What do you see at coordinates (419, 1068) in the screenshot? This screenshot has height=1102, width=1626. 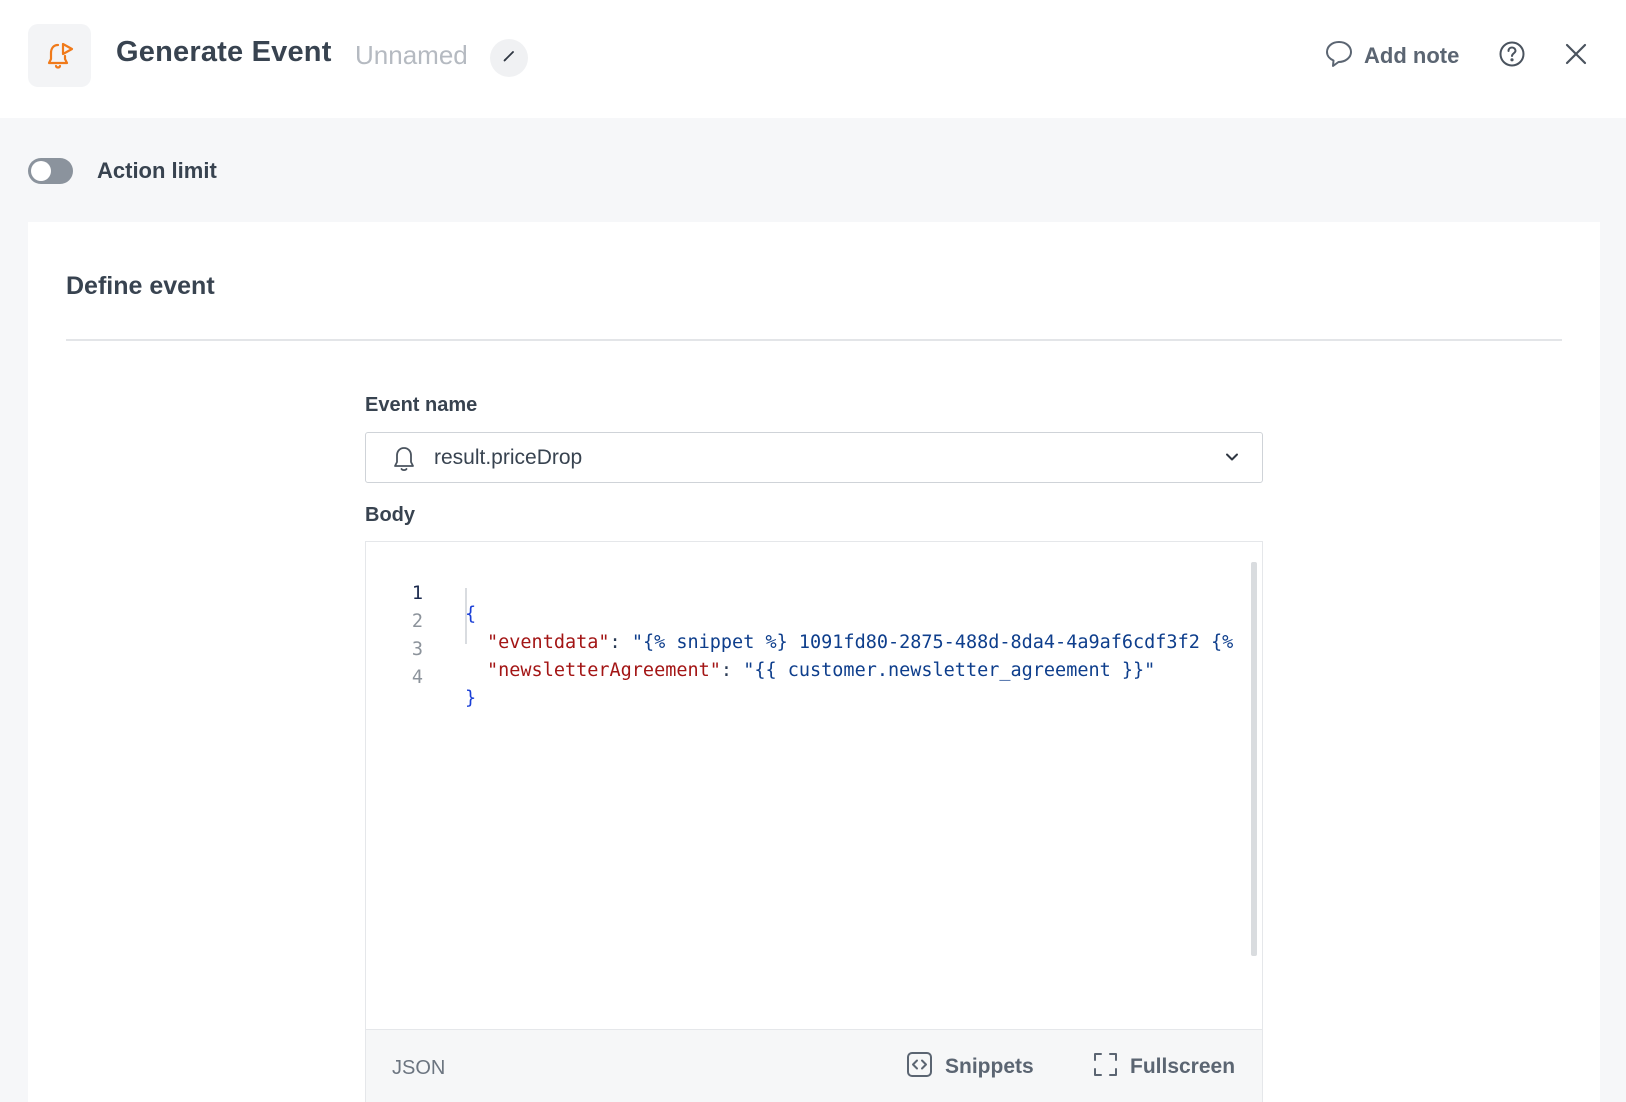 I see `language-label: JSON` at bounding box center [419, 1068].